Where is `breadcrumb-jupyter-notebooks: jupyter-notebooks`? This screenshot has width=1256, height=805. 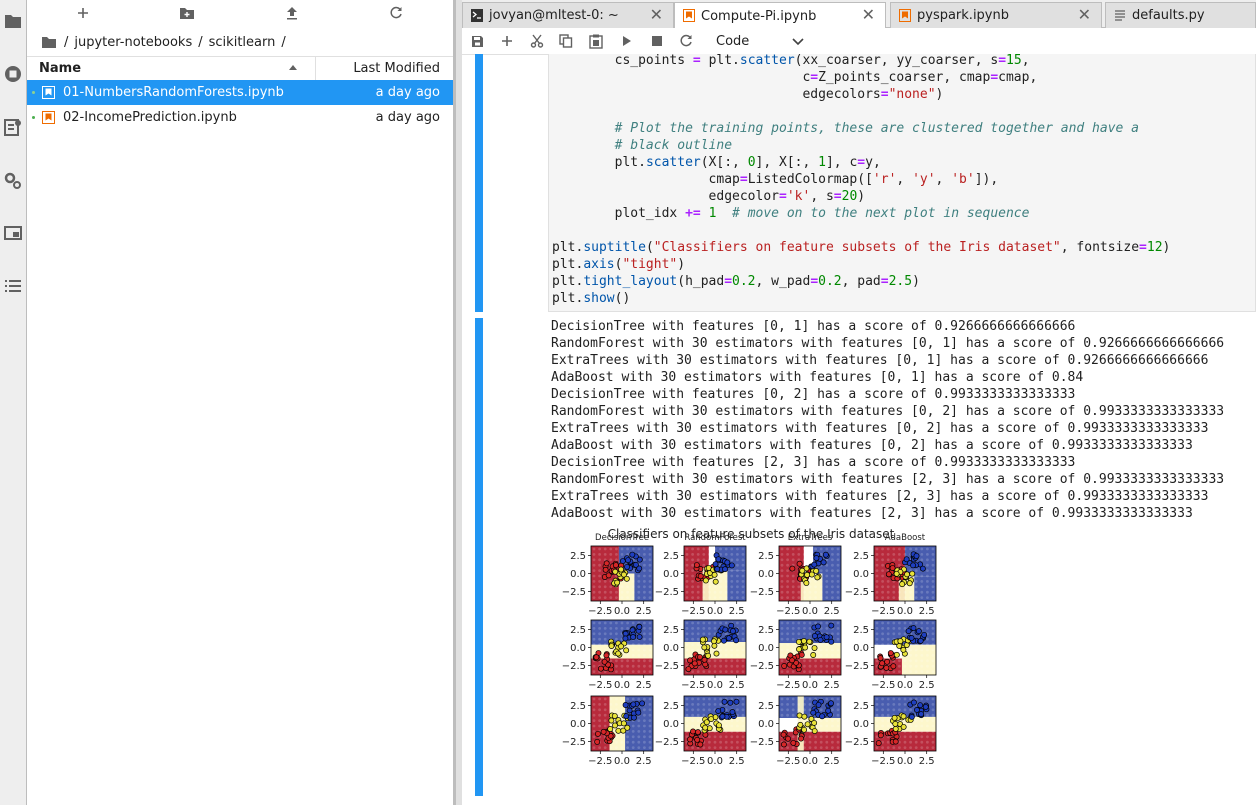 breadcrumb-jupyter-notebooks: jupyter-notebooks is located at coordinates (133, 42).